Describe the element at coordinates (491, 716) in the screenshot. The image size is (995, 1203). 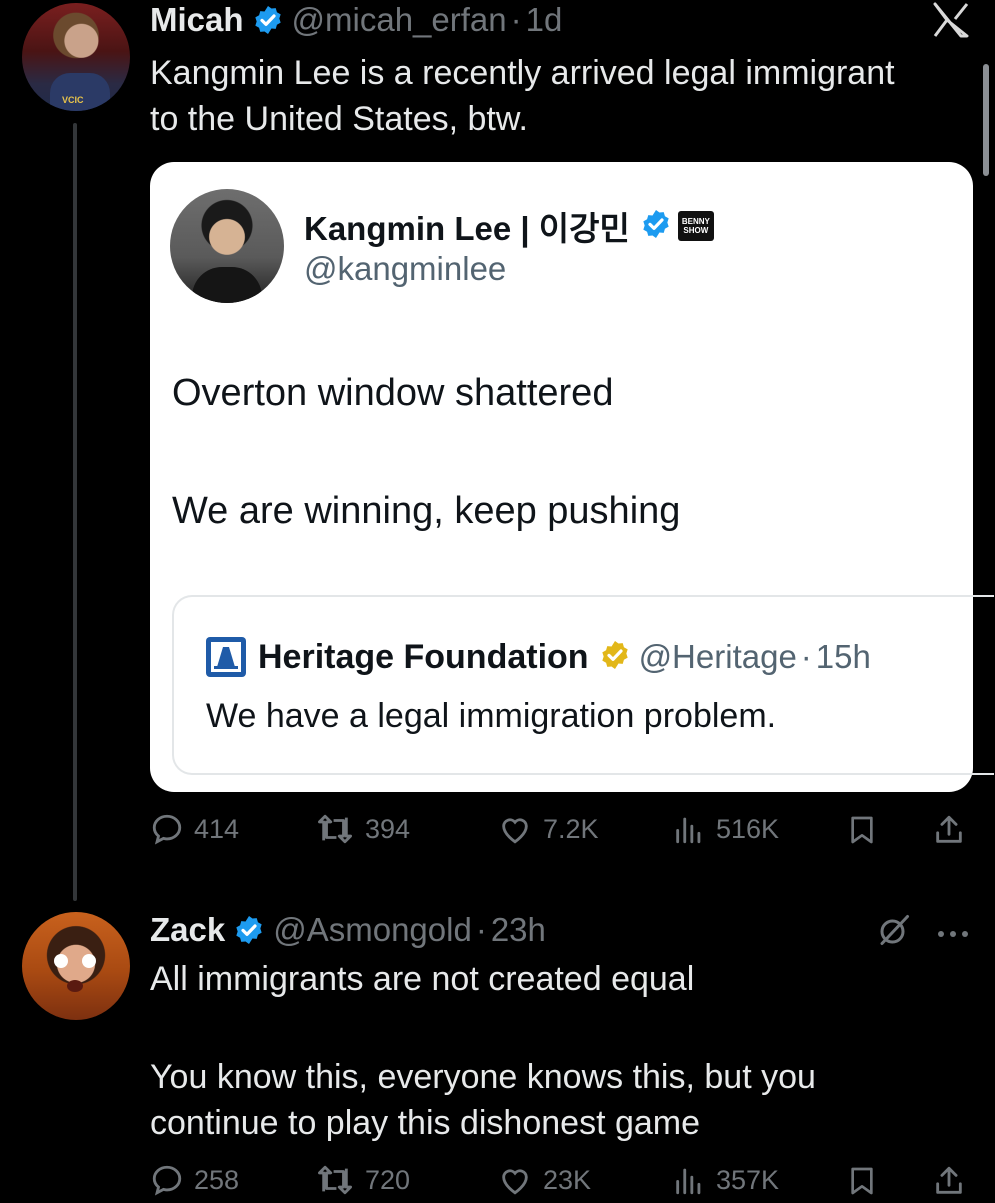
I see `nested-tweet-text: We have a legal immigration problem.` at that location.